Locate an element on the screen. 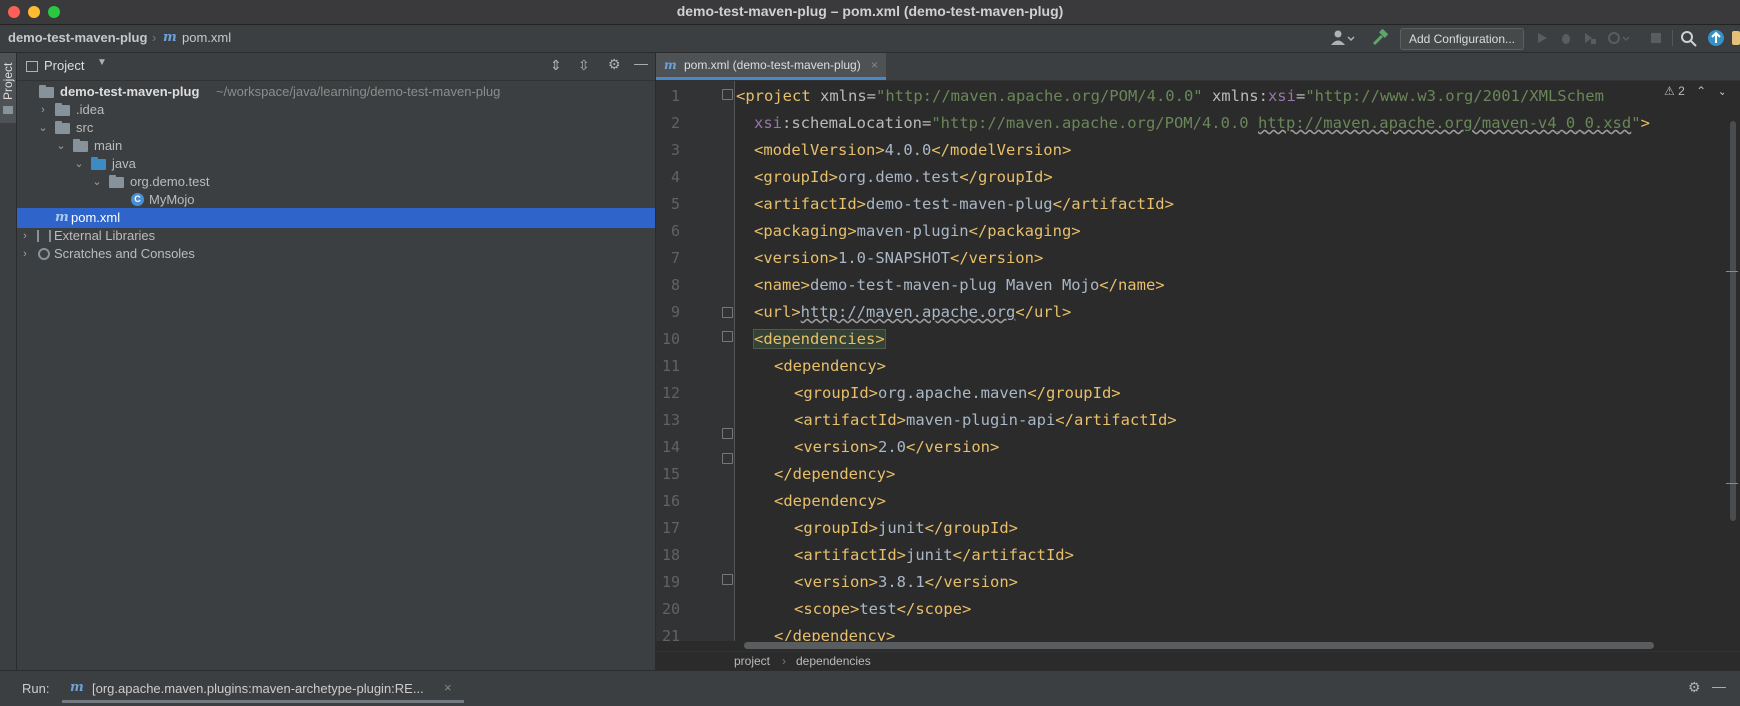 This screenshot has width=1740, height=706. line-number: 1 is located at coordinates (675, 96).